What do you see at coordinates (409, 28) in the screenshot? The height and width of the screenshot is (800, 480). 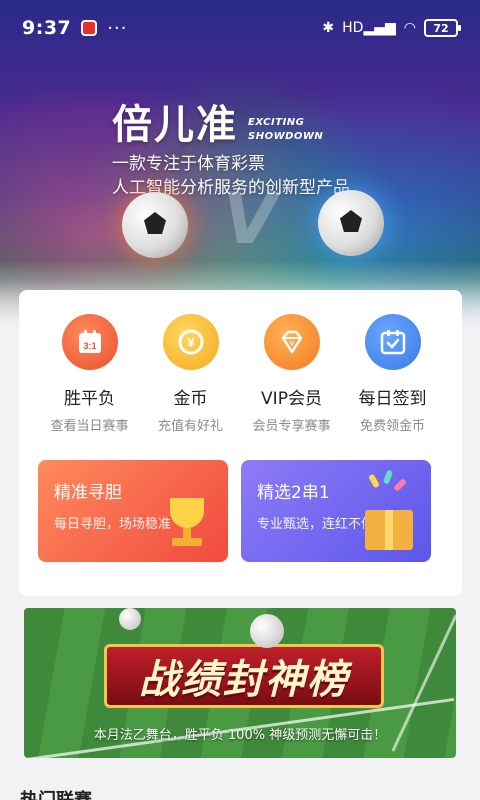 I see `wifi-icon: ◠` at bounding box center [409, 28].